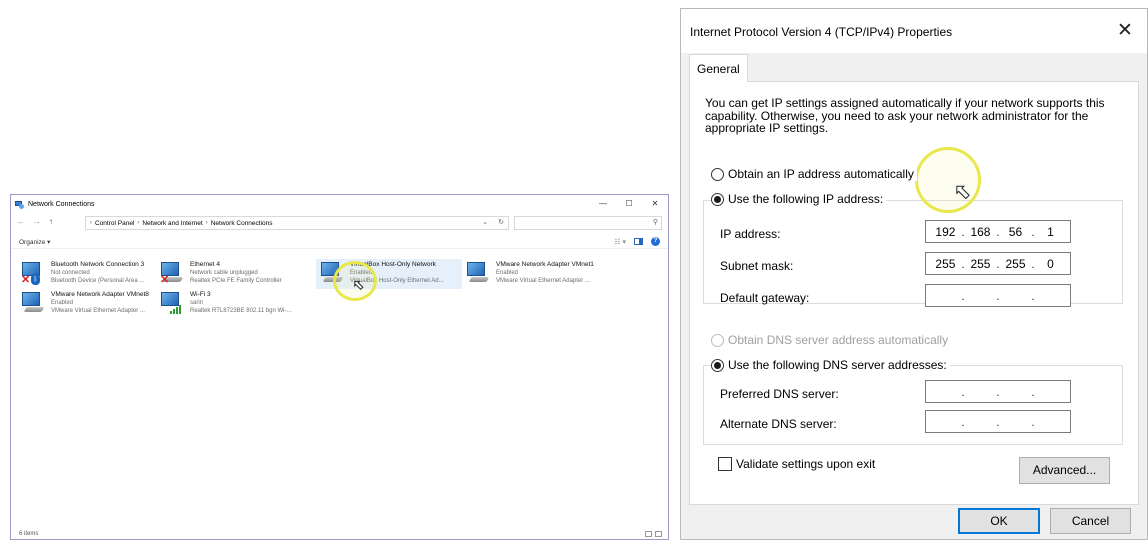 This screenshot has height=540, width=1148. I want to click on connection-name: Ethernet 4, so click(205, 264).